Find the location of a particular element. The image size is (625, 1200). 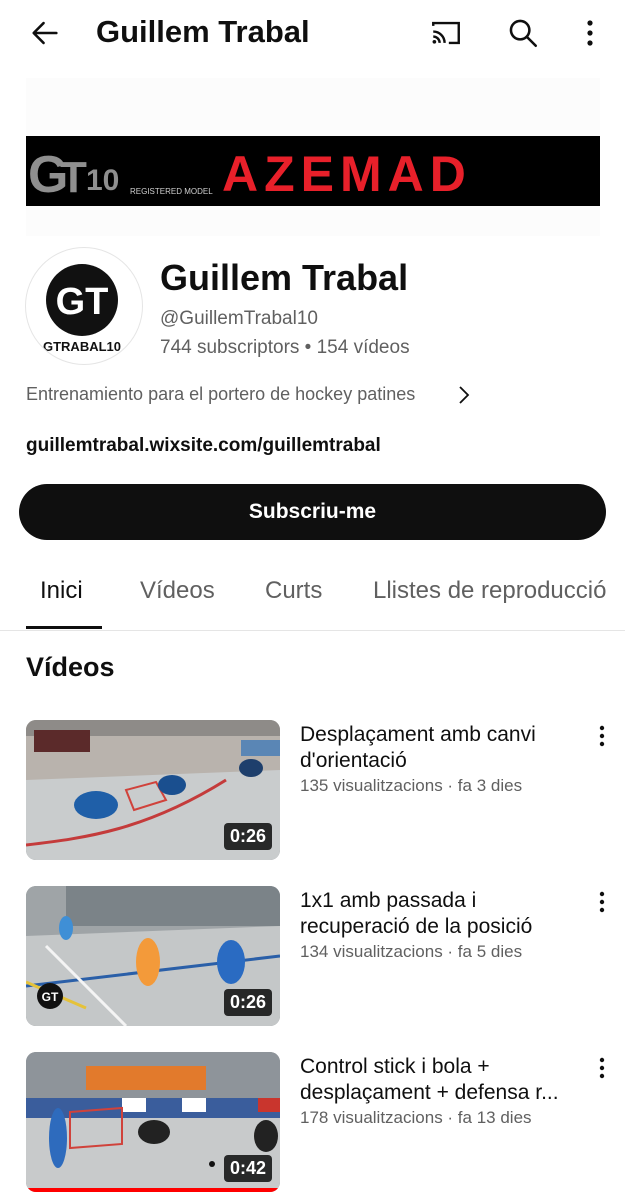

thumbnail-logo: GT is located at coordinates (50, 997).